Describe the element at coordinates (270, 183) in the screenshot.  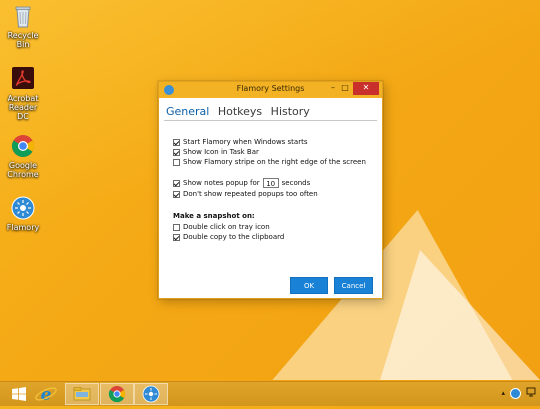
I see `popup-seconds-input: 10` at that location.